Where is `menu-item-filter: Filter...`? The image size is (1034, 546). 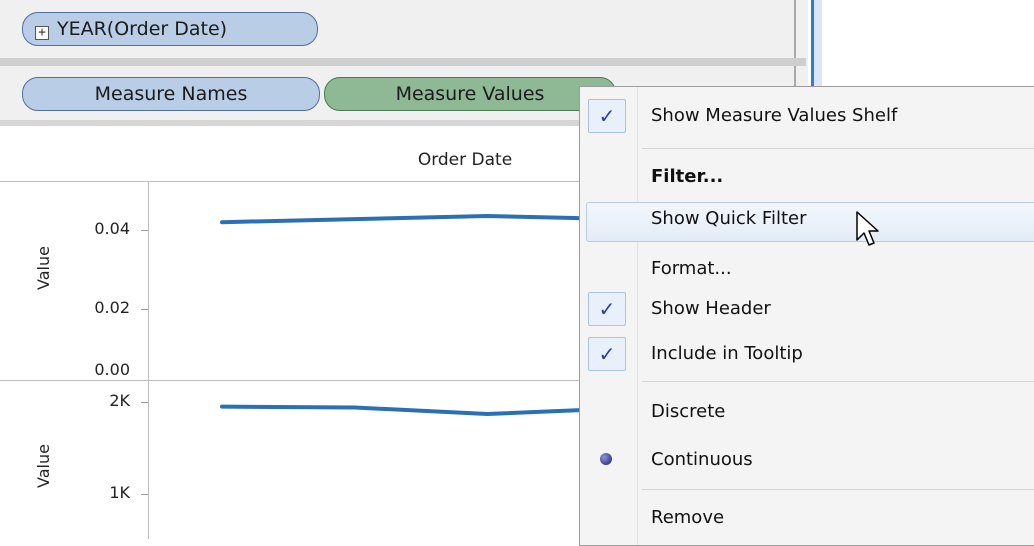
menu-item-filter: Filter... is located at coordinates (807, 177).